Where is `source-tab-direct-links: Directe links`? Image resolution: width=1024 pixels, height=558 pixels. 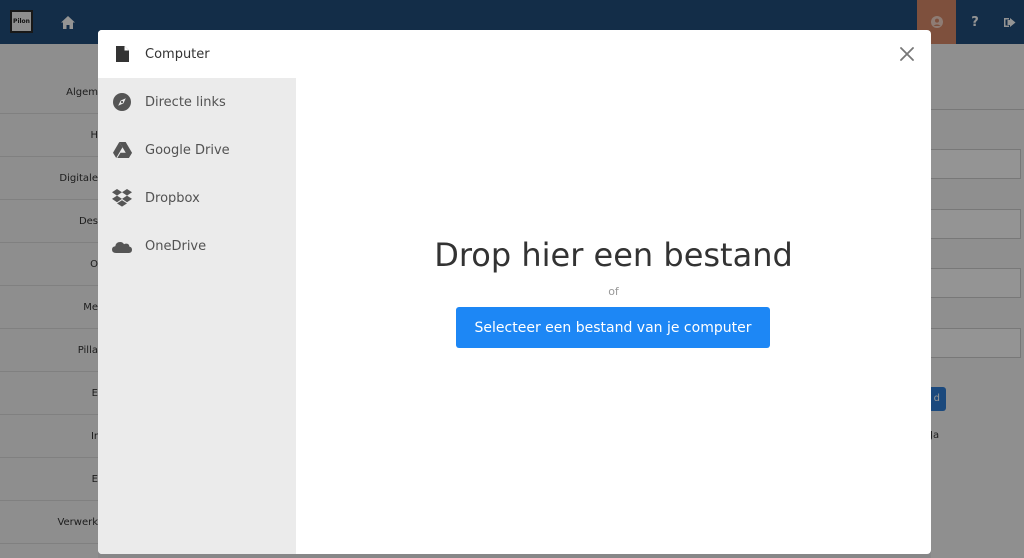
source-tab-direct-links: Directe links is located at coordinates (197, 102).